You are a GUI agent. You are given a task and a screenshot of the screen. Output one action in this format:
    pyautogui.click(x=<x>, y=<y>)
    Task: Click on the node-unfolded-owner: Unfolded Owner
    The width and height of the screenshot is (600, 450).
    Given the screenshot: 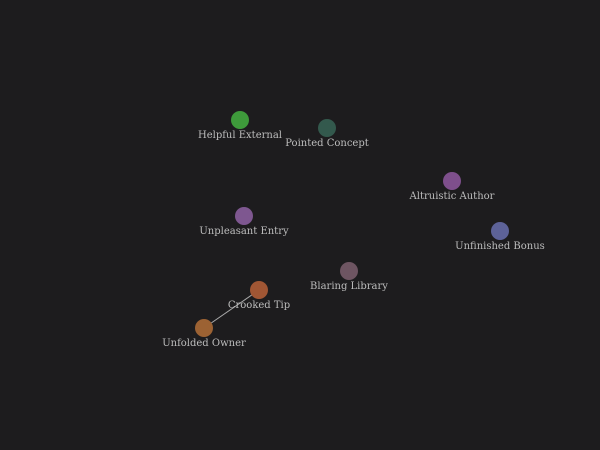 What is the action you would take?
    pyautogui.click(x=204, y=334)
    